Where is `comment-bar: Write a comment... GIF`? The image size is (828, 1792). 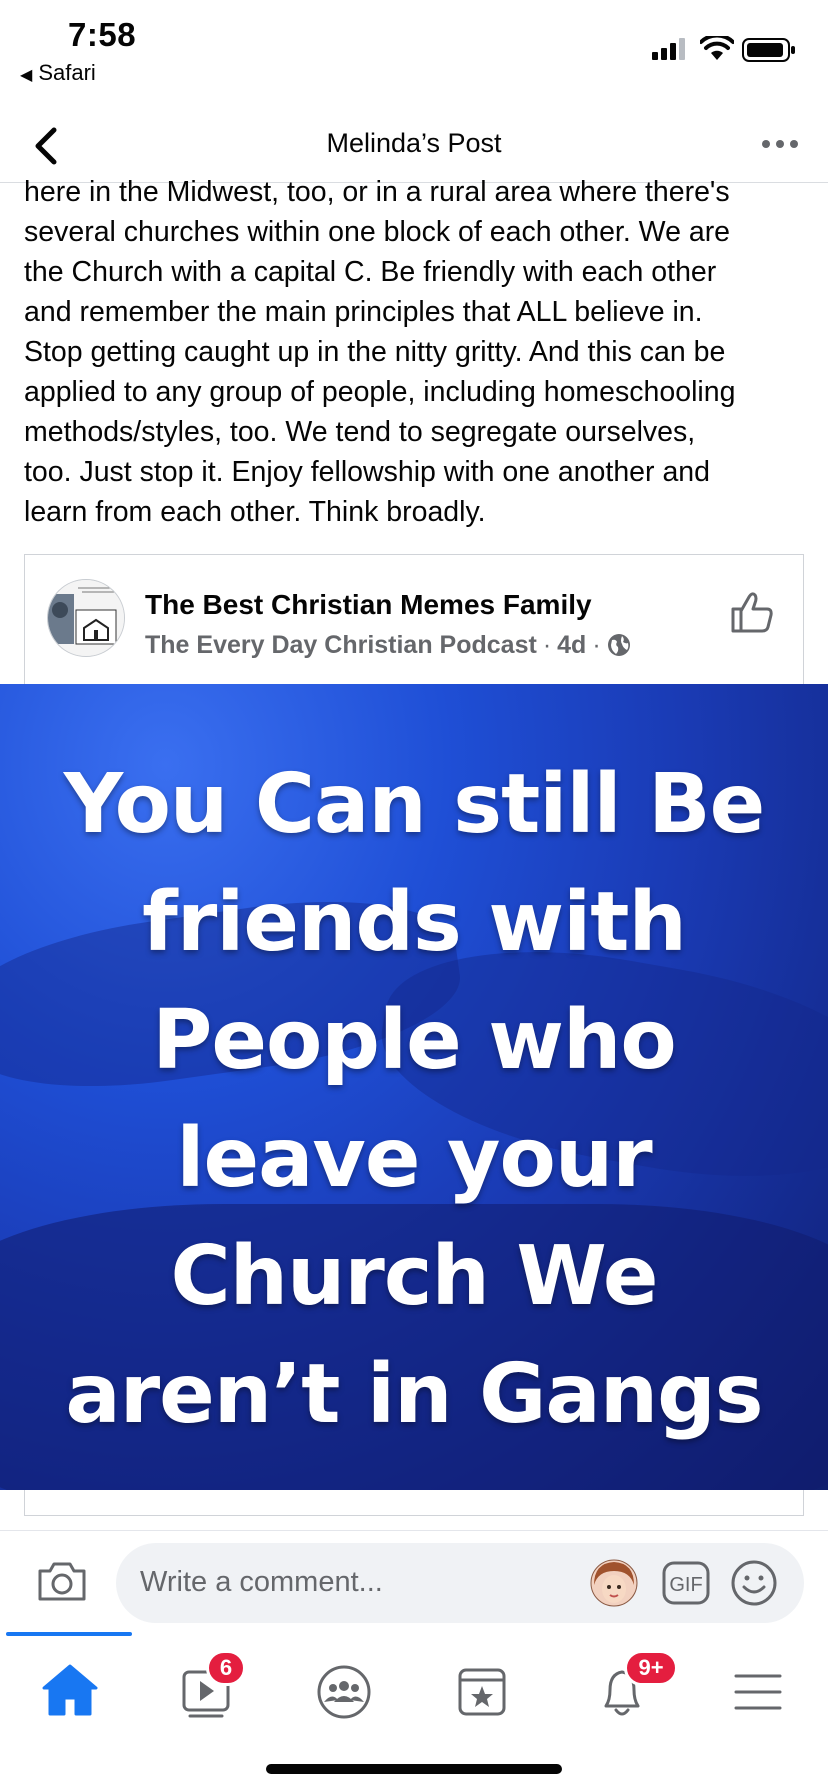
comment-bar: Write a comment... GIF is located at coordinates (414, 1576).